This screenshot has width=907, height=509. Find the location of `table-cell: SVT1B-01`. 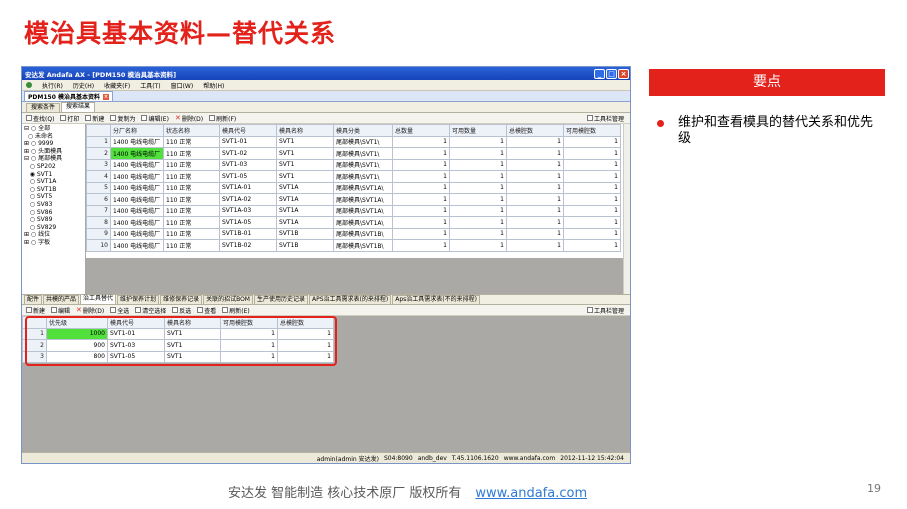

table-cell: SVT1B-01 is located at coordinates (248, 233).